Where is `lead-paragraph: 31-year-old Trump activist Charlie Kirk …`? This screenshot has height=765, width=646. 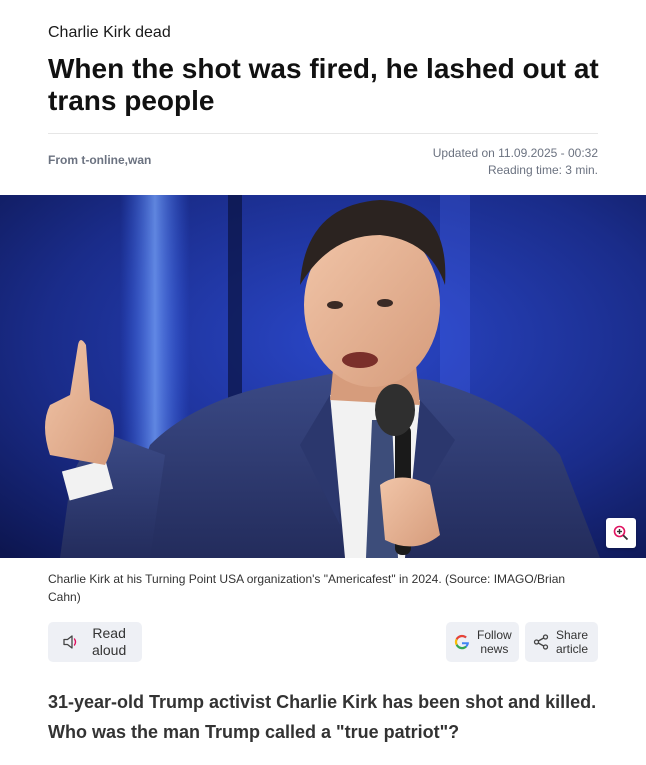 lead-paragraph: 31-year-old Trump activist Charlie Kirk … is located at coordinates (322, 717).